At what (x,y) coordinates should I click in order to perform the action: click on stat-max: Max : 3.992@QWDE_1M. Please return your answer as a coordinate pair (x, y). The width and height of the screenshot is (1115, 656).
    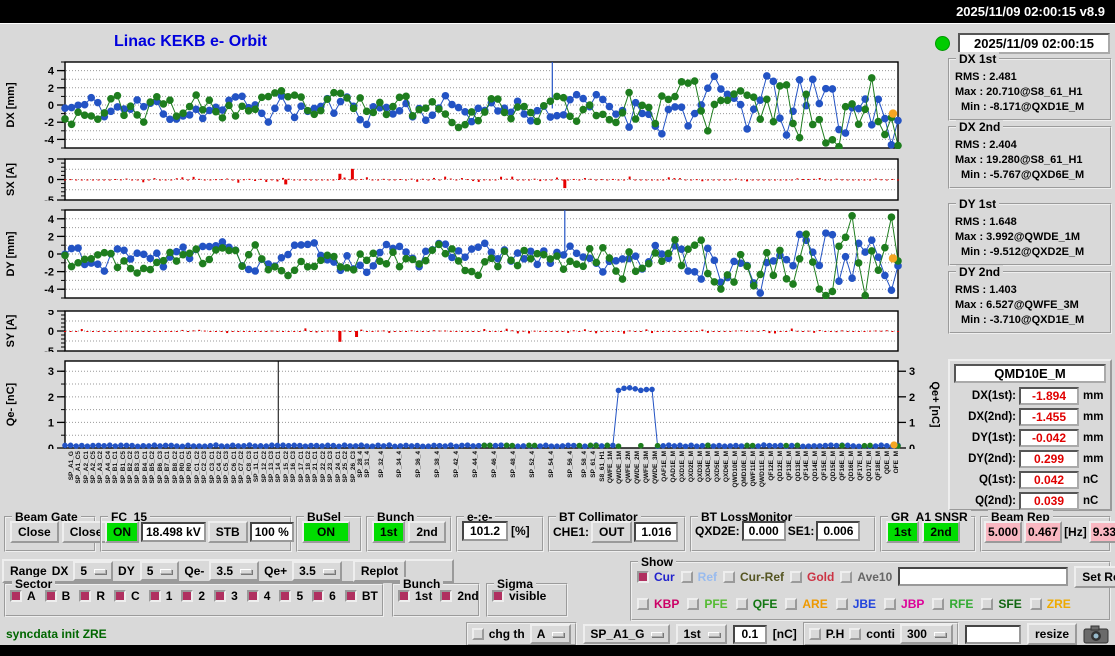
    Looking at the image, I should click on (1018, 237).